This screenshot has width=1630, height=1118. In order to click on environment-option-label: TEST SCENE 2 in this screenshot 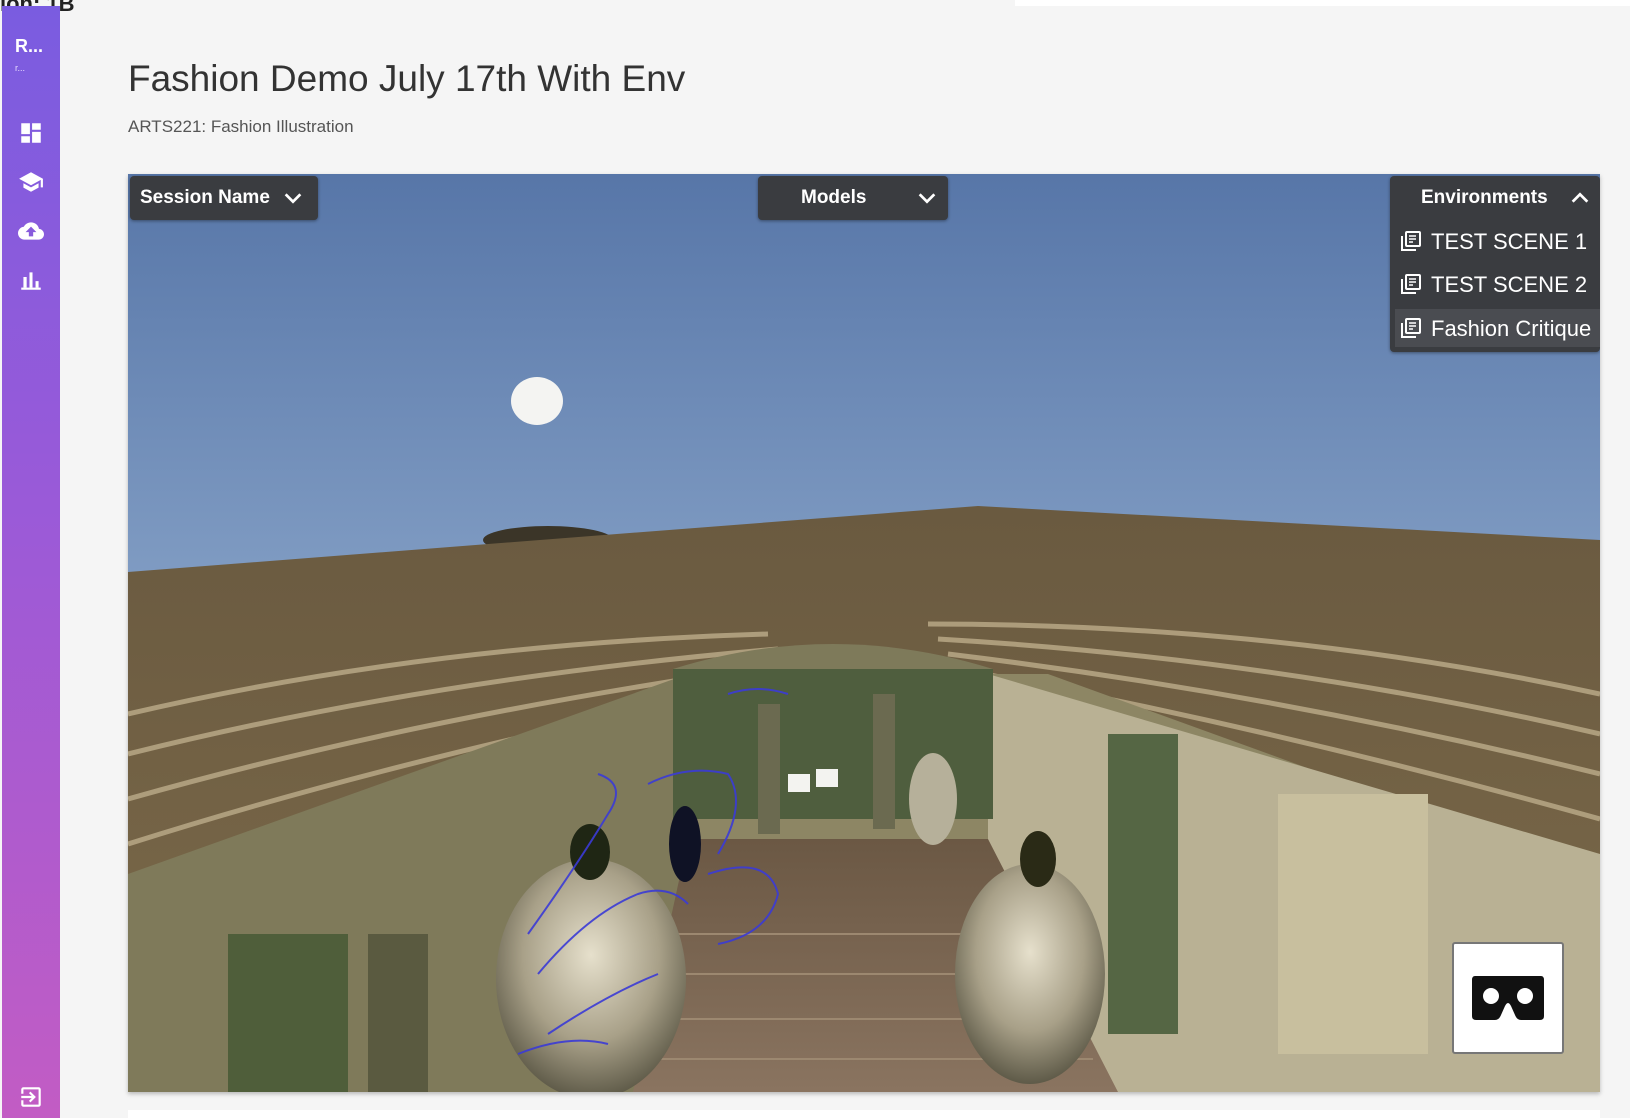, I will do `click(1509, 284)`.